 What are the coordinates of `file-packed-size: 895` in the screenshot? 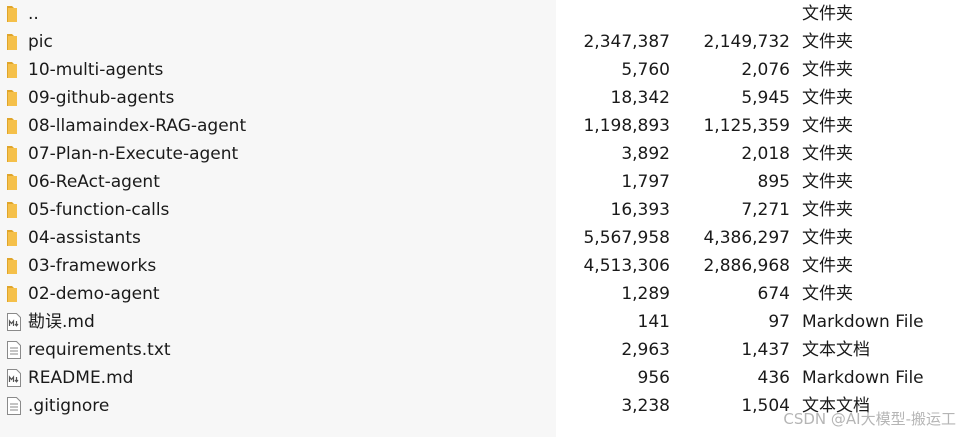 It's located at (773, 182).